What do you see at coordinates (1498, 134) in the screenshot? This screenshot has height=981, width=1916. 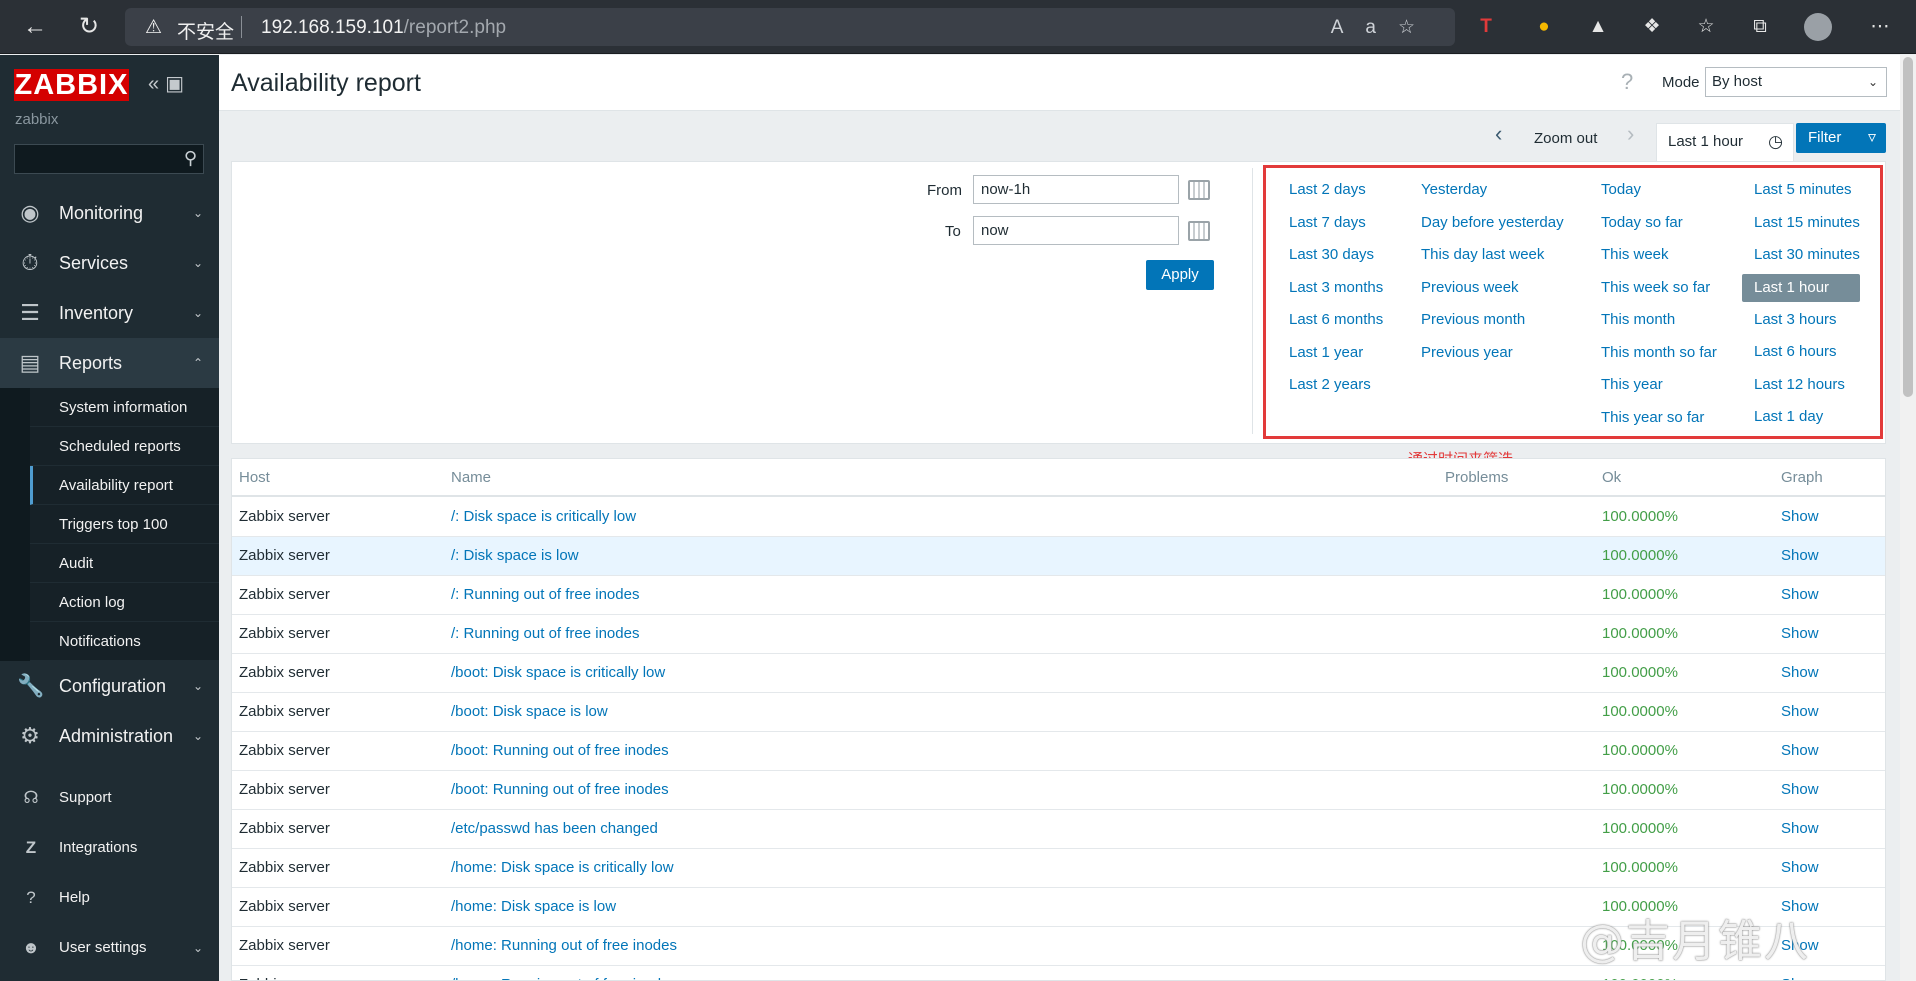 I see `chevron-left-icon: ‹` at bounding box center [1498, 134].